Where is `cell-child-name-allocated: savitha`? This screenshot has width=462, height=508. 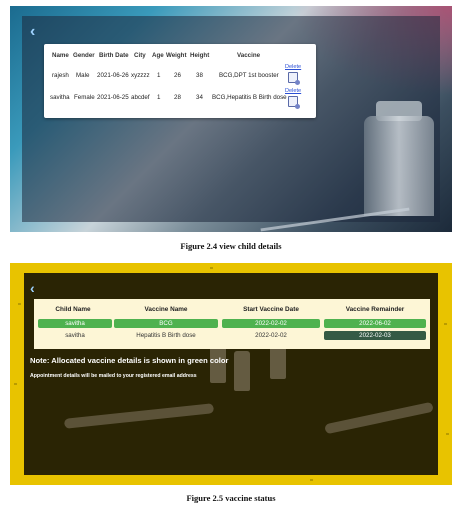 cell-child-name-allocated: savitha is located at coordinates (75, 323).